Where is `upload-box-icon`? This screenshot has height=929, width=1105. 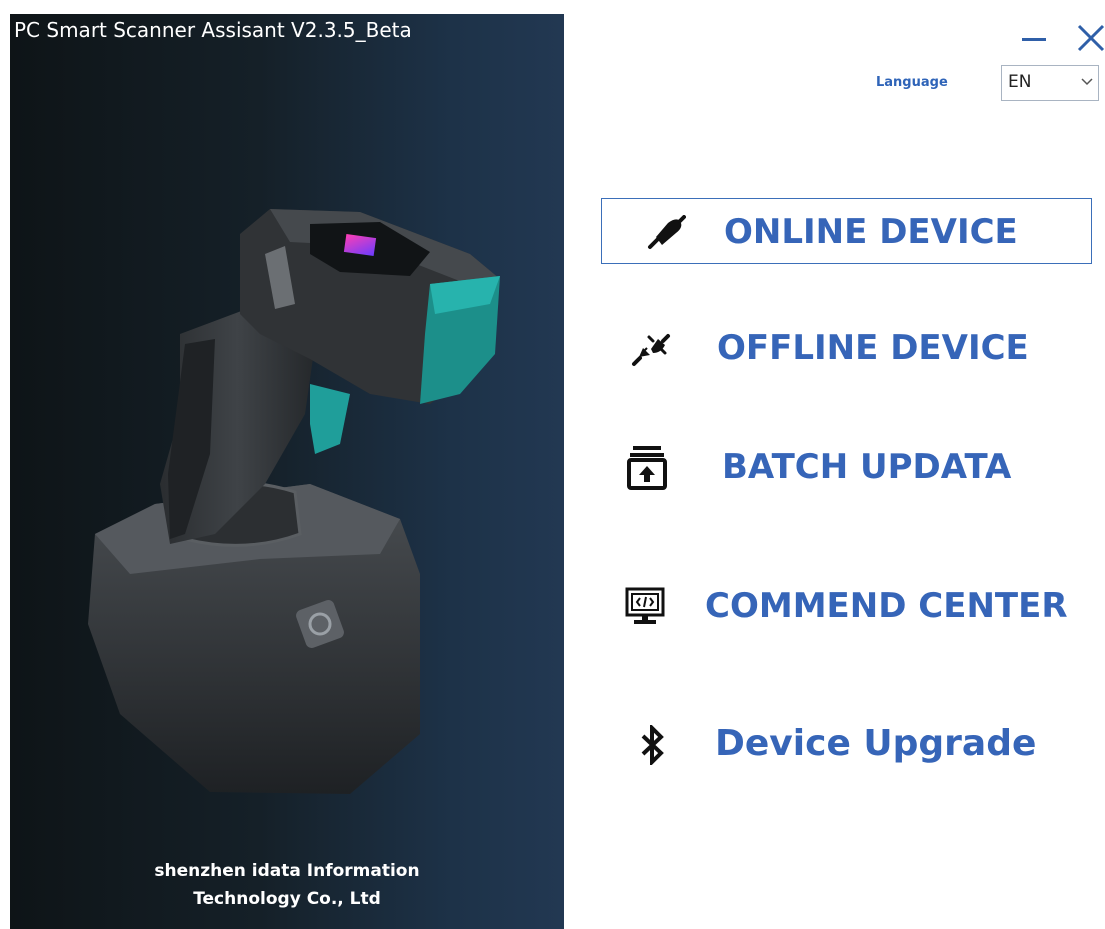
upload-box-icon is located at coordinates (647, 468).